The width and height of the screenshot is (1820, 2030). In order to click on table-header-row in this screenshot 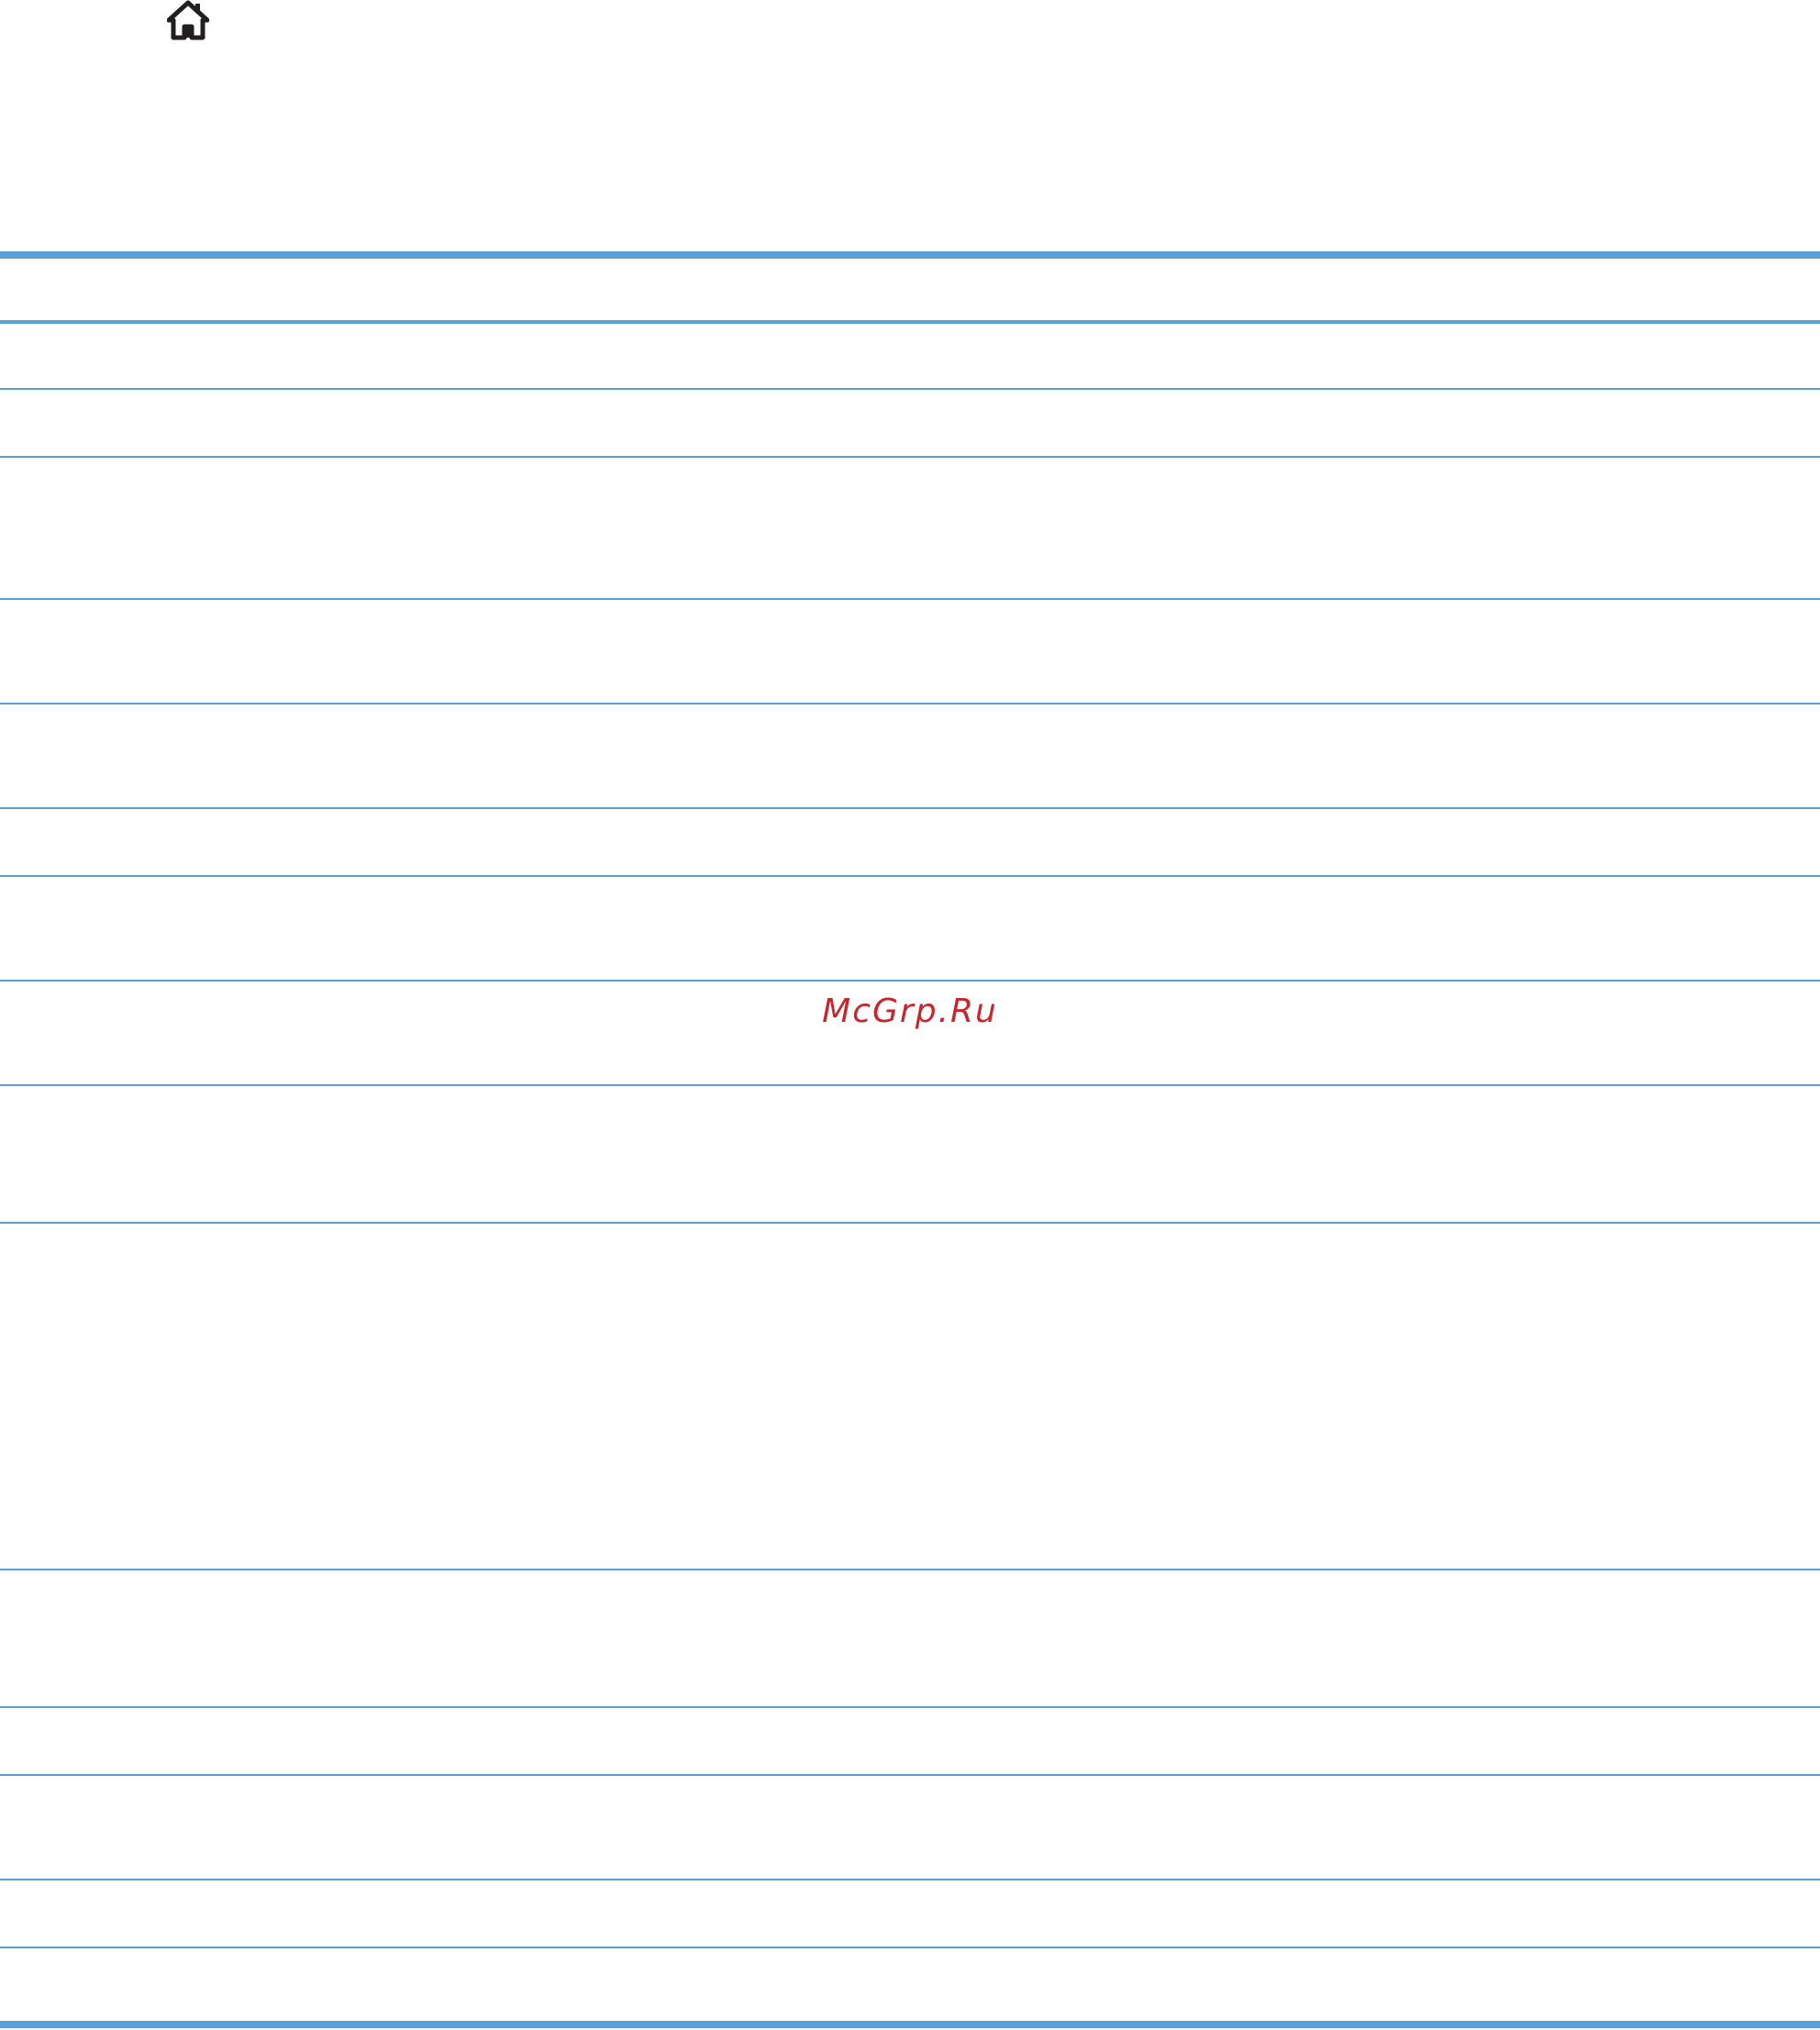, I will do `click(910, 289)`.